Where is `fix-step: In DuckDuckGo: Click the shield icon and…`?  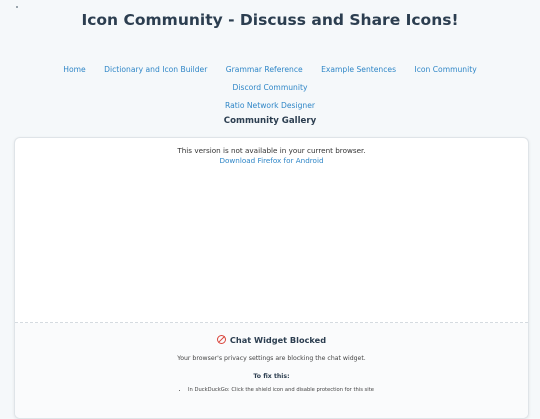
fix-step: In DuckDuckGo: Click the shield icon and… is located at coordinates (288, 390).